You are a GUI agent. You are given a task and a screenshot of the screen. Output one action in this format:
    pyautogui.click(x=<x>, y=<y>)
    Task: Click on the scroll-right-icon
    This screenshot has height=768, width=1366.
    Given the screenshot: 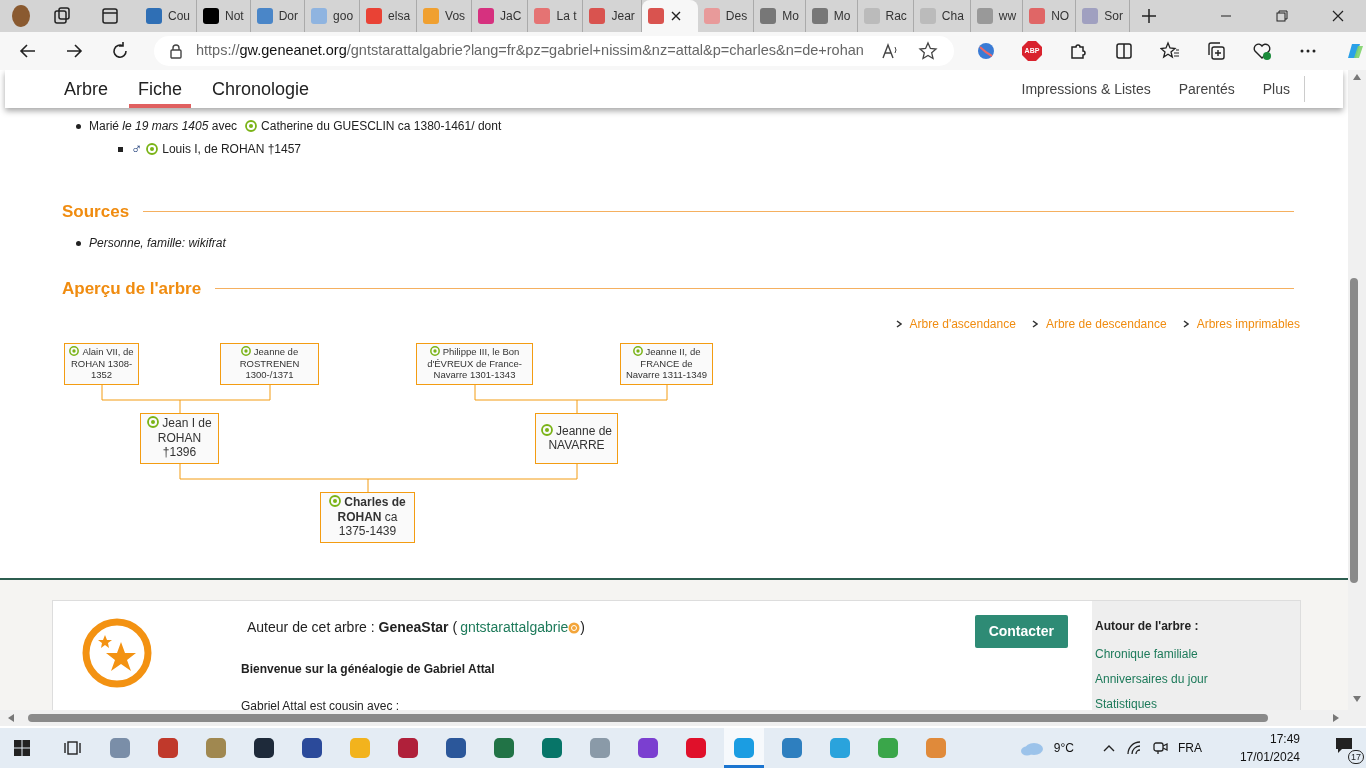 What is the action you would take?
    pyautogui.click(x=1336, y=718)
    